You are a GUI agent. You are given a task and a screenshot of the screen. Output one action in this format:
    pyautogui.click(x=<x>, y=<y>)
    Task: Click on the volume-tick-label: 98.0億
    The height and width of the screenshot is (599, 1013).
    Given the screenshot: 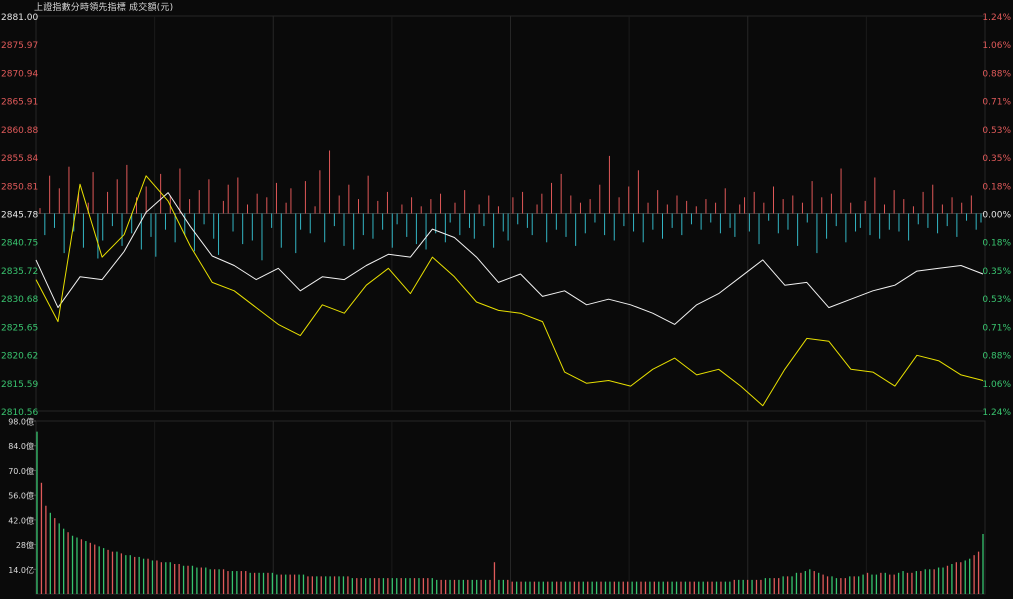 What is the action you would take?
    pyautogui.click(x=21, y=422)
    